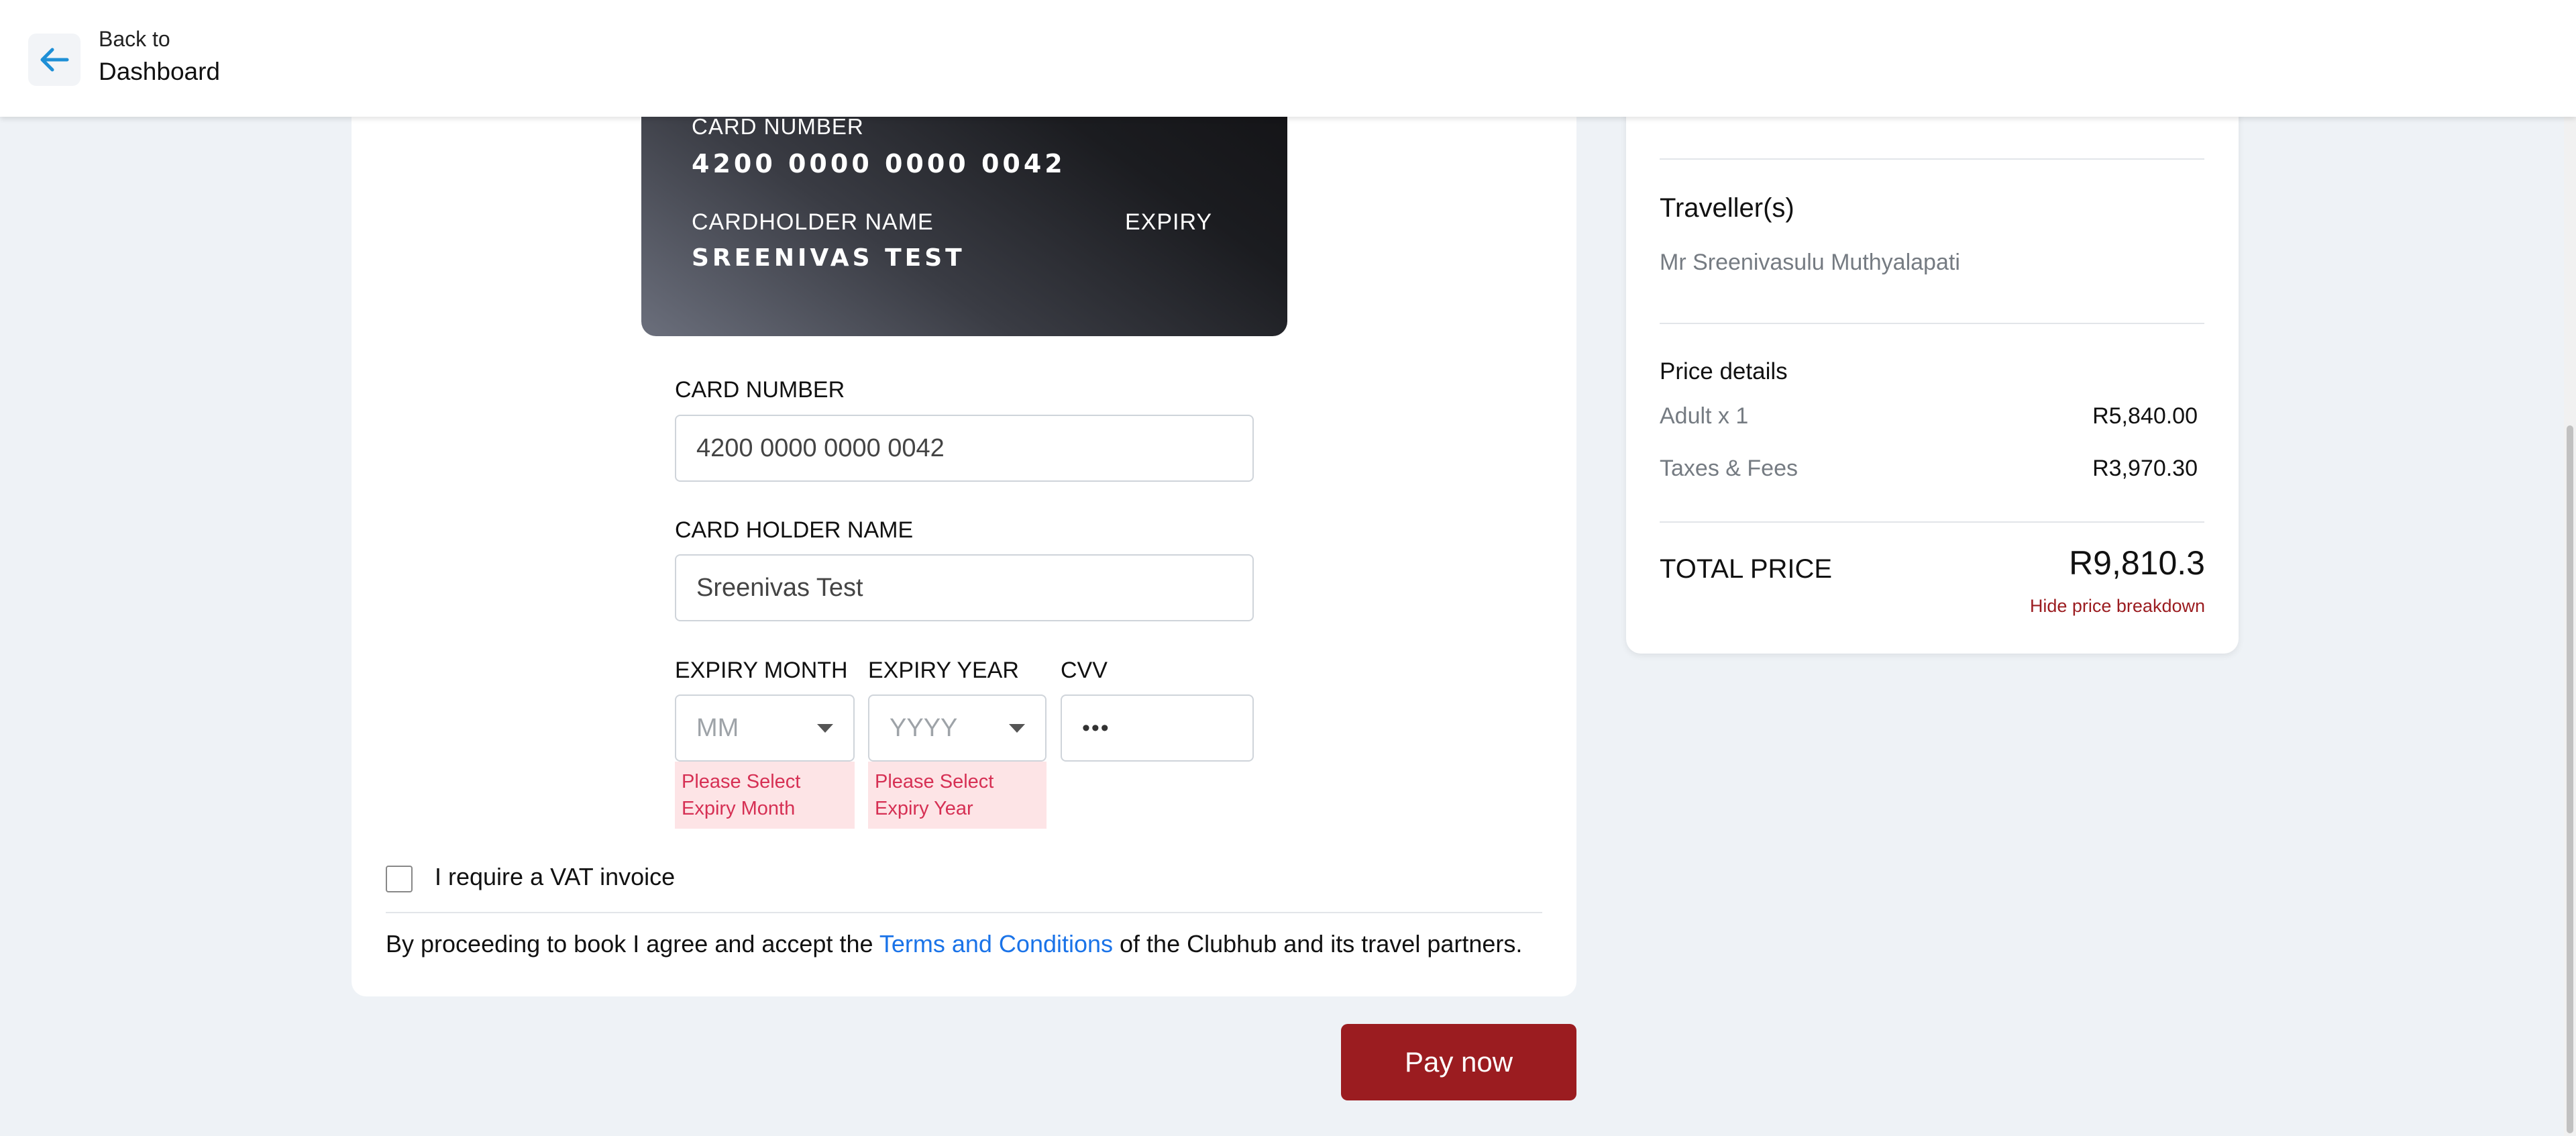  I want to click on card-preview-number: 4200 0000 0000 0042, so click(879, 163).